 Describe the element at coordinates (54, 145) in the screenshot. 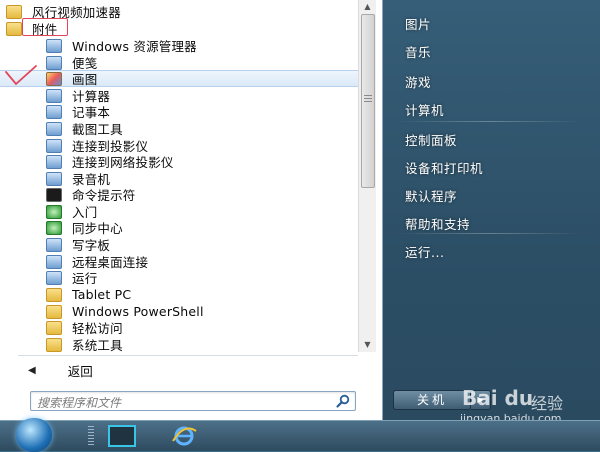

I see `projector-icon` at that location.